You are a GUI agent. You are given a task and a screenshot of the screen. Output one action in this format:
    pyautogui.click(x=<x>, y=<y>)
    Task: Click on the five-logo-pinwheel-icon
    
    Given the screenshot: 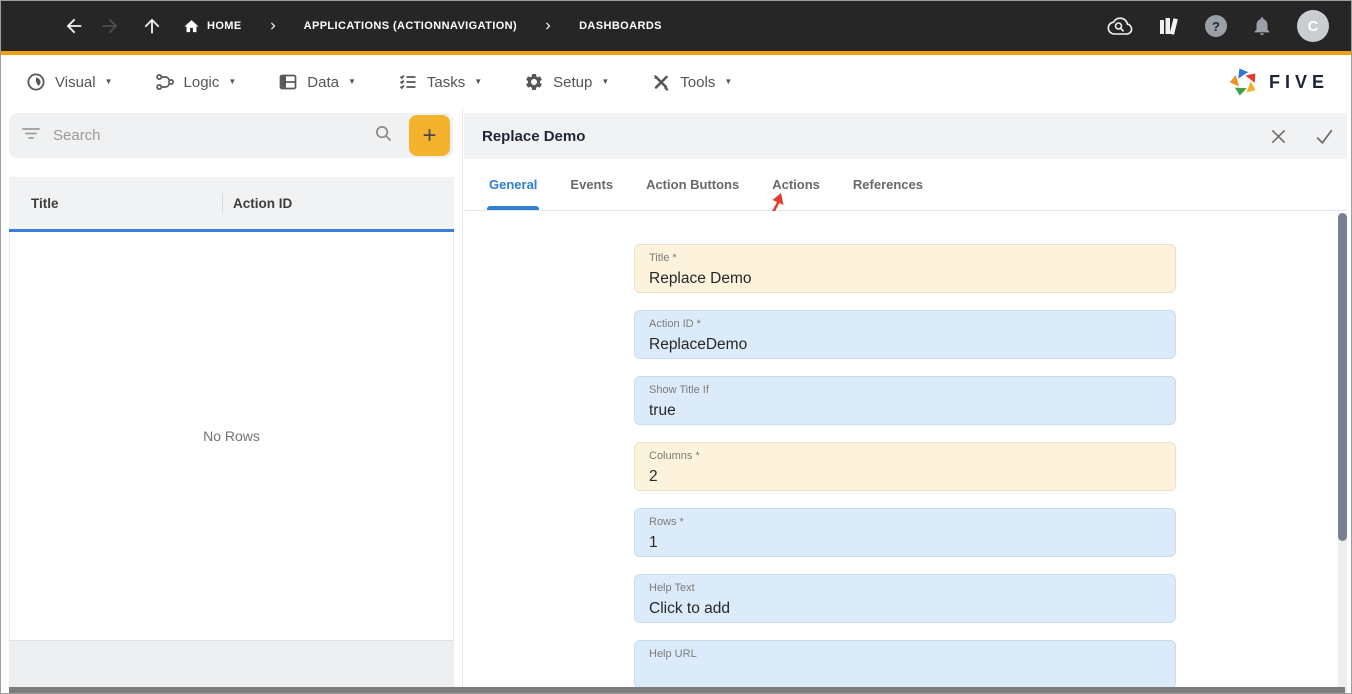 What is the action you would take?
    pyautogui.click(x=1242, y=82)
    